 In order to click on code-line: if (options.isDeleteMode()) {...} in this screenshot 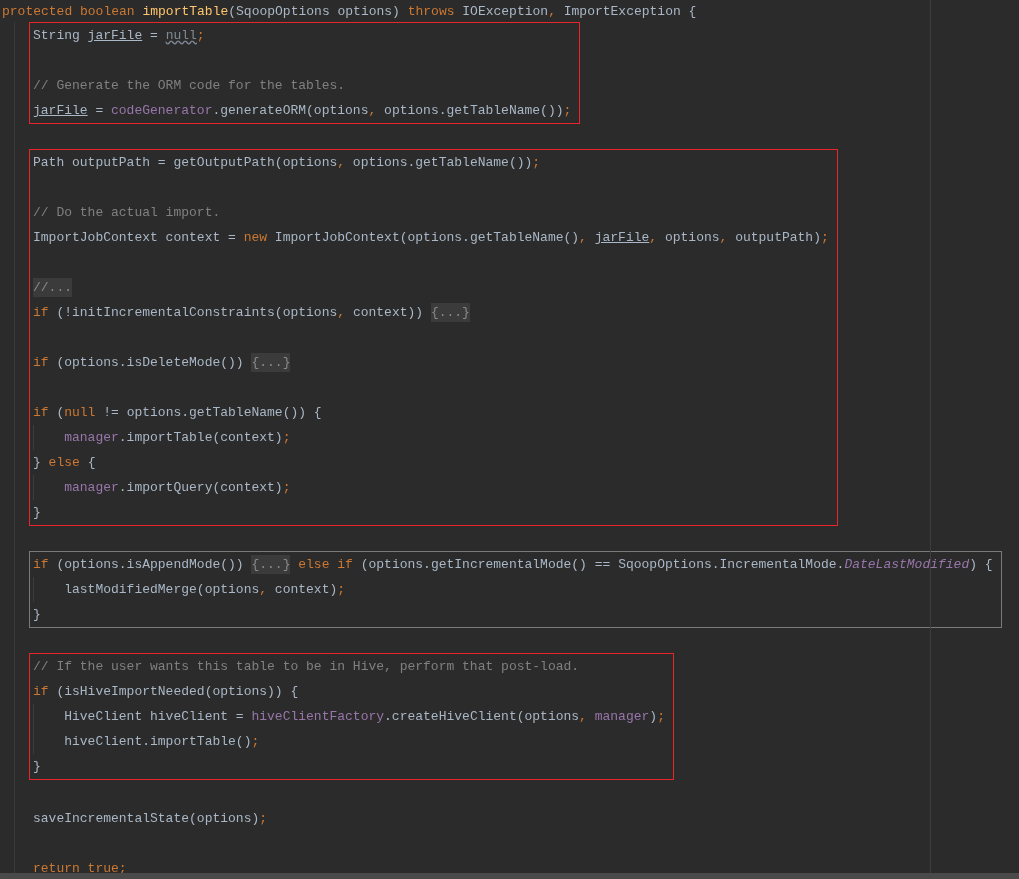, I will do `click(162, 362)`.